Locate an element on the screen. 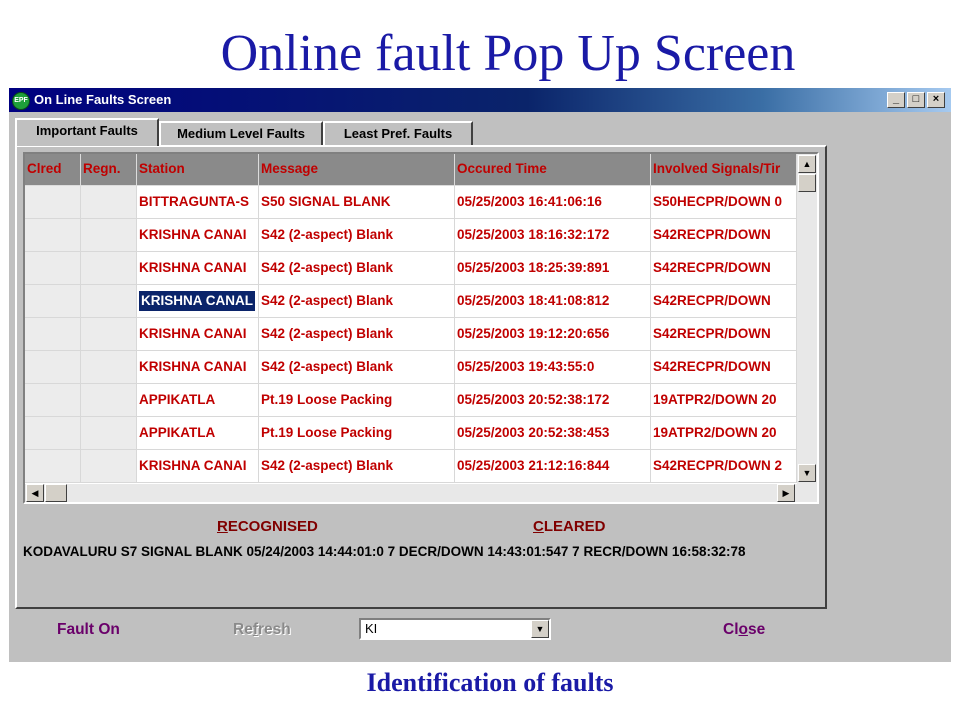  column-header-occured-time: Occured Time is located at coordinates (553, 170).